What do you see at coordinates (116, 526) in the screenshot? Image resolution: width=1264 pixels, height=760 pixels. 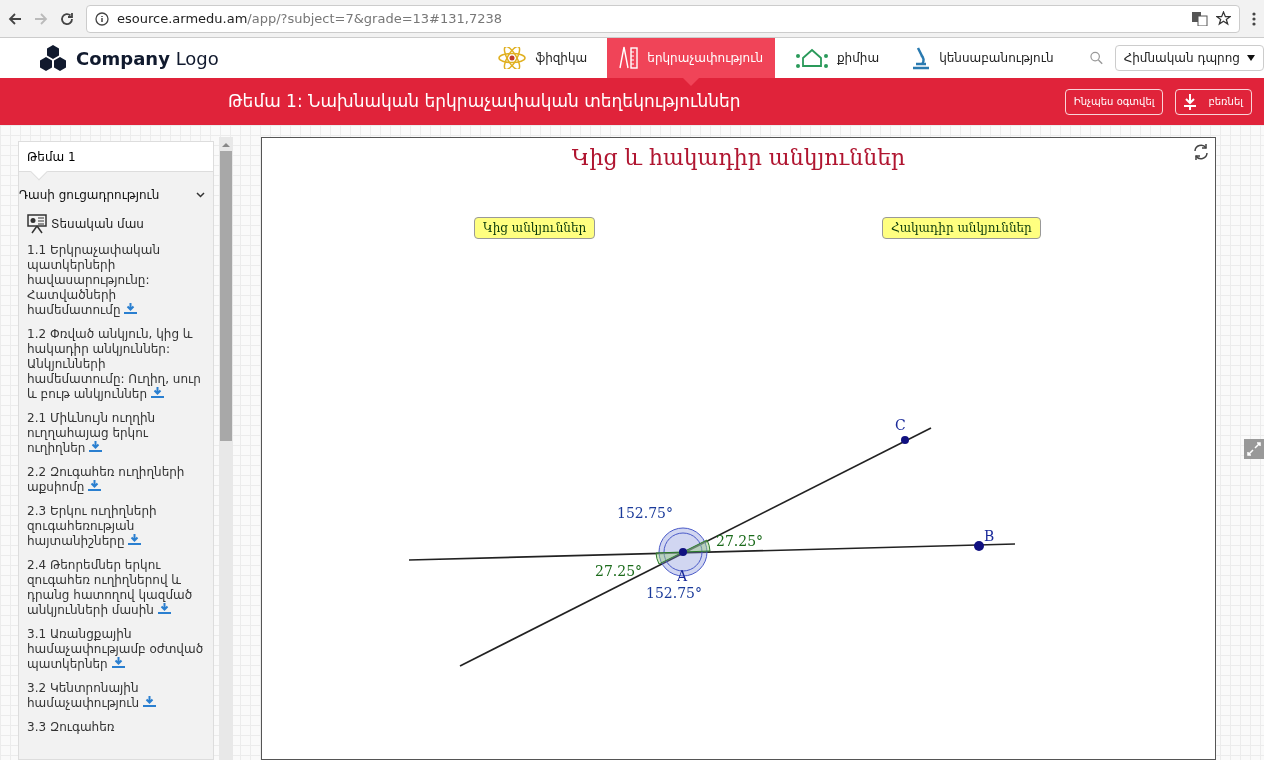 I see `lesson-link: 2.3 Երկու ուղիղների զուգահեռության հայտանիշները` at bounding box center [116, 526].